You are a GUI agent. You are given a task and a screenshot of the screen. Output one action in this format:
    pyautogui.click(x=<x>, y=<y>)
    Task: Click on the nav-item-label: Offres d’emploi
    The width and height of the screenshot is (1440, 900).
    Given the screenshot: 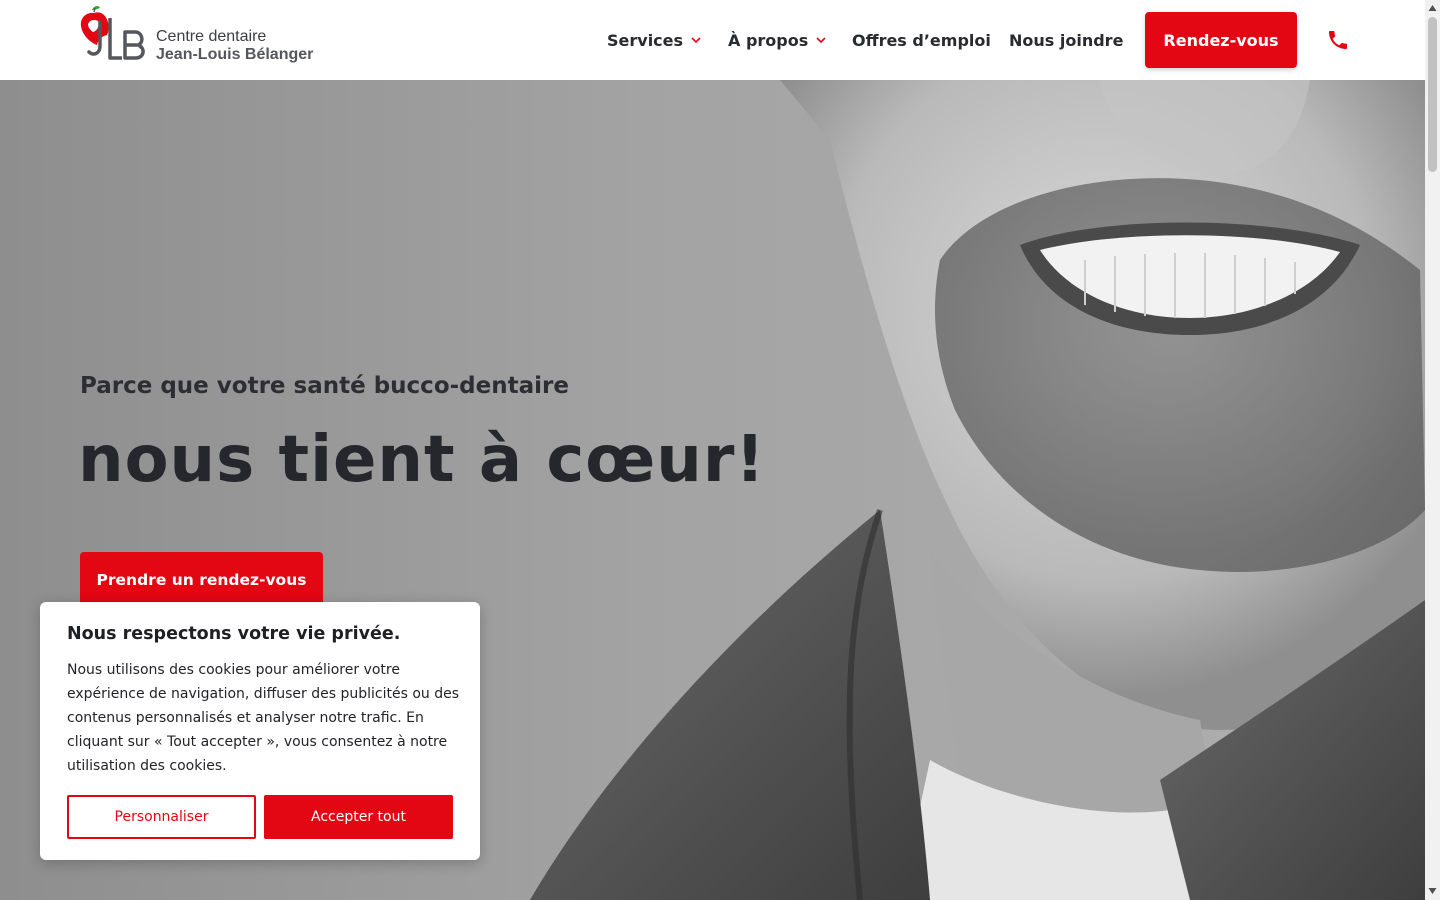 What is the action you would take?
    pyautogui.click(x=921, y=40)
    